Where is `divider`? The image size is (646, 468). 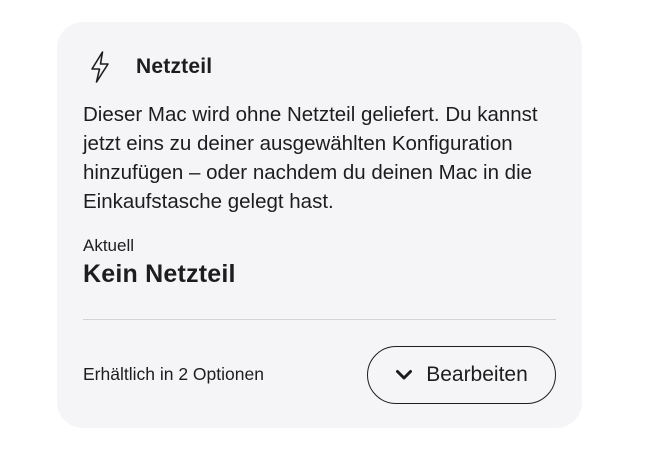 divider is located at coordinates (319, 319).